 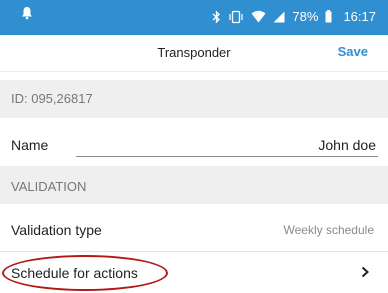 What do you see at coordinates (56, 230) in the screenshot?
I see `validation-type-label: Validation type` at bounding box center [56, 230].